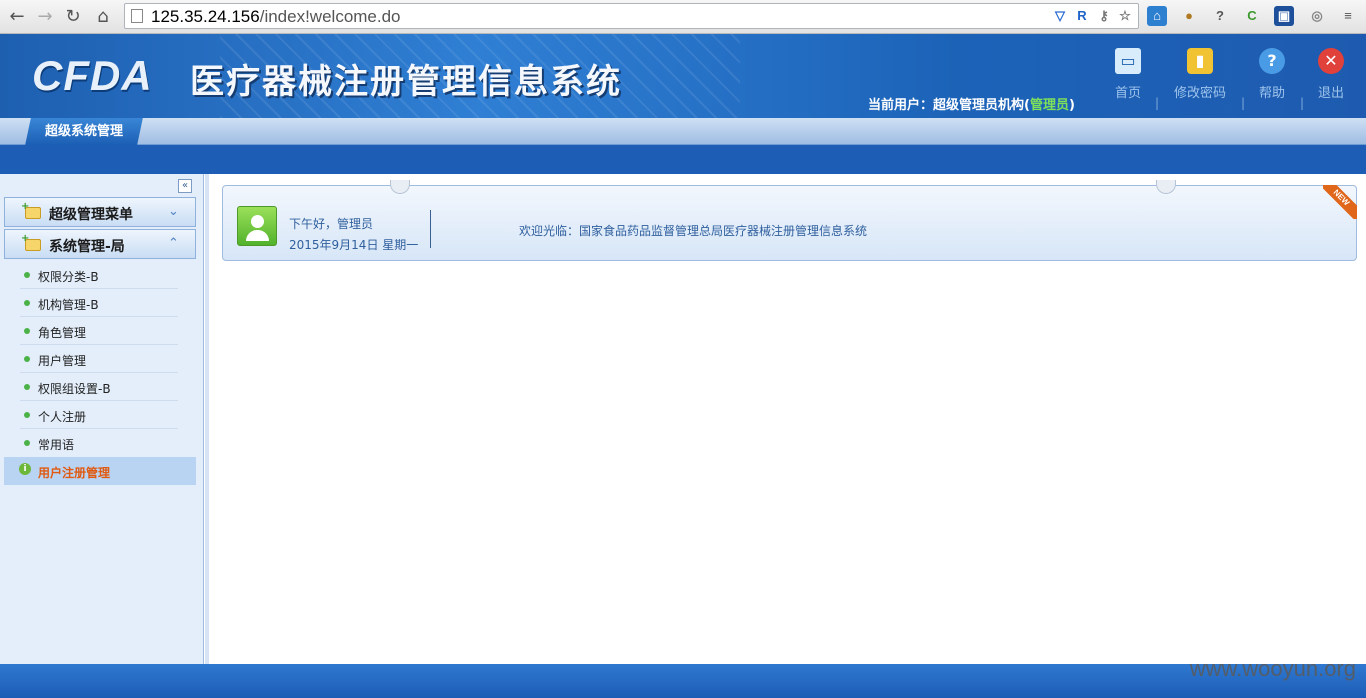 The height and width of the screenshot is (698, 1366). I want to click on home-link: ▭ 首页, so click(1128, 76).